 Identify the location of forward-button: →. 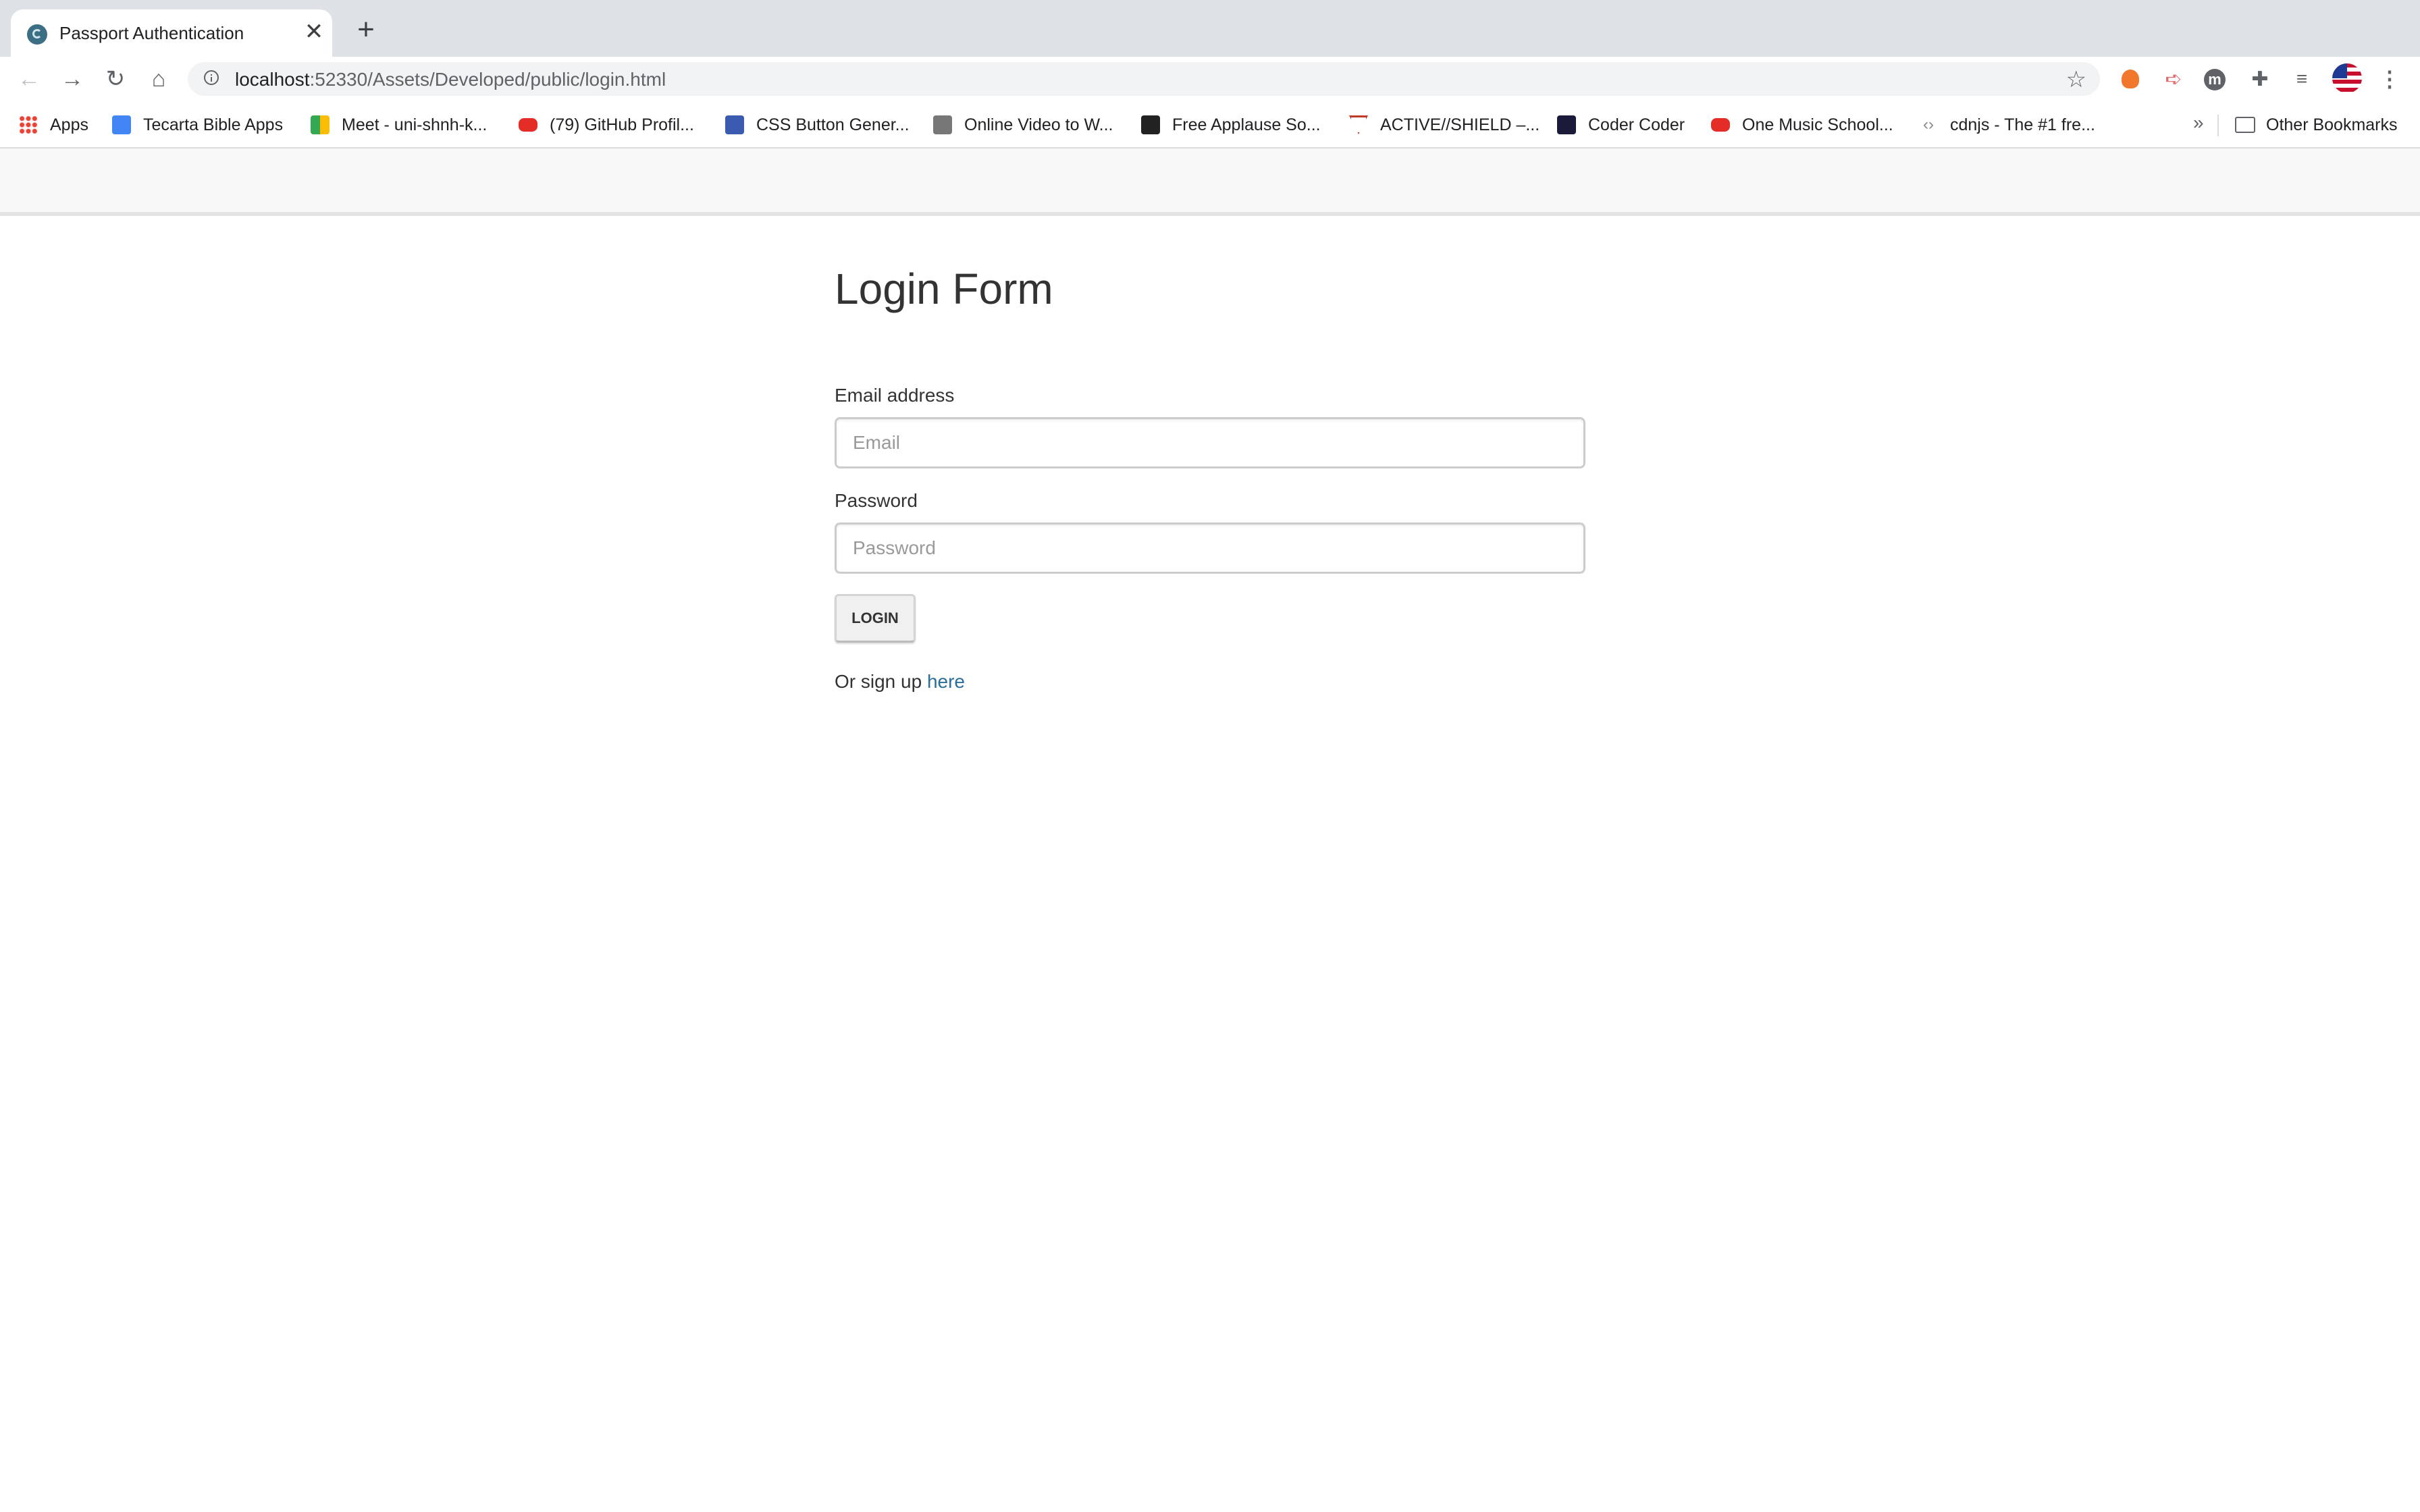
(72, 78).